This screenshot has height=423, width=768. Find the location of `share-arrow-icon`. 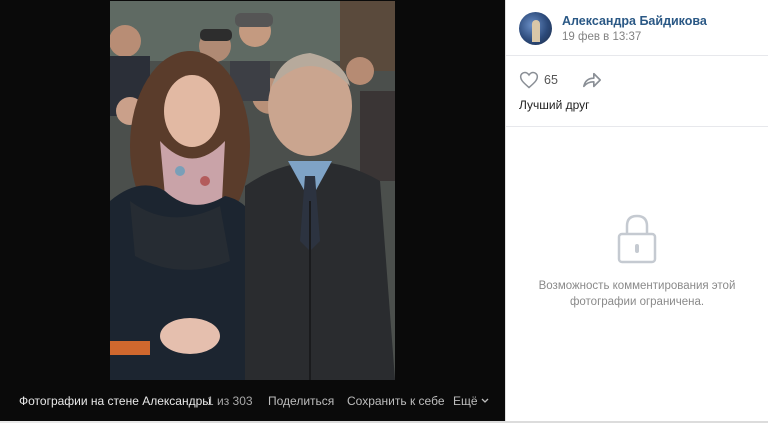

share-arrow-icon is located at coordinates (592, 80).